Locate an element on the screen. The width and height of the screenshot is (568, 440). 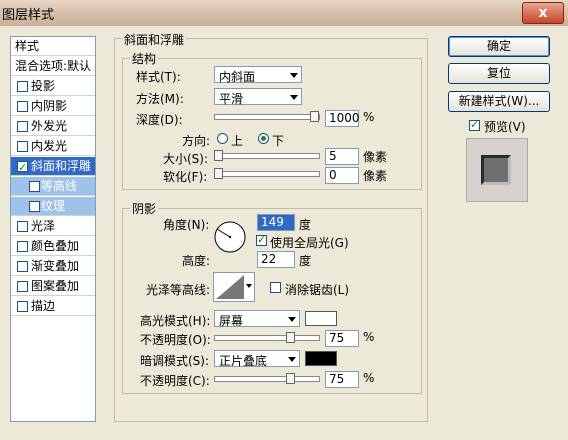
style-item-3: 内阴影 is located at coordinates (53, 106).